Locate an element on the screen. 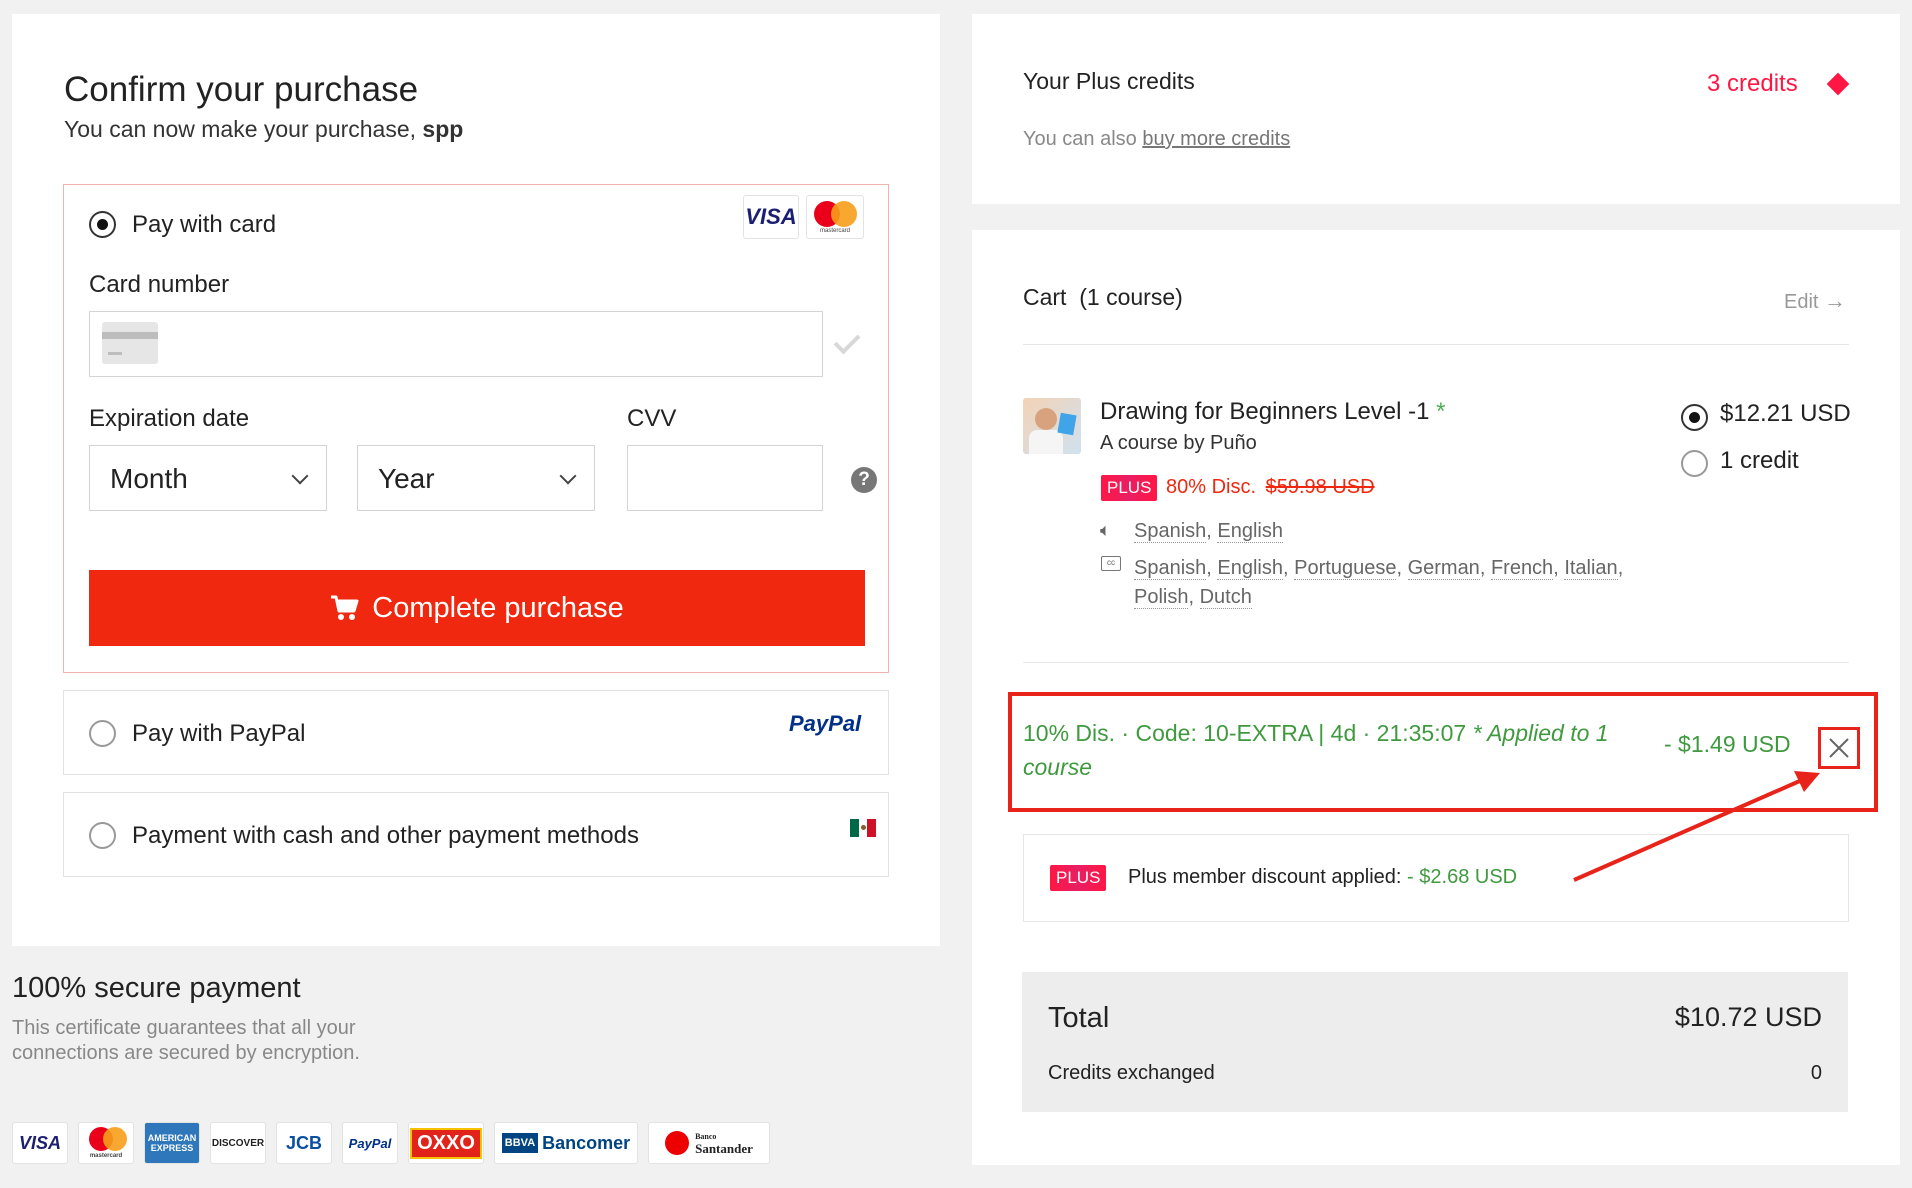 This screenshot has height=1188, width=1912. edit-cart-link: Edit → is located at coordinates (1815, 301).